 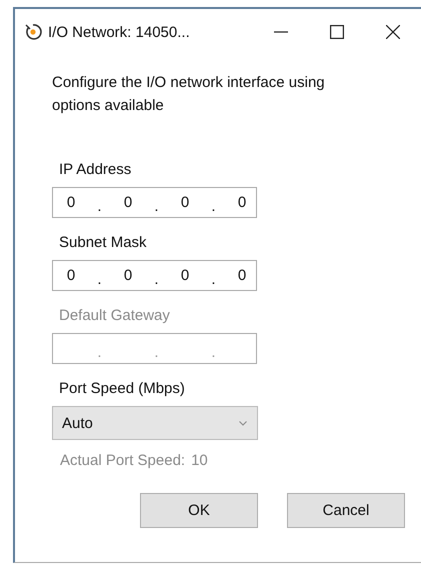 I want to click on app-icon, so click(x=33, y=32).